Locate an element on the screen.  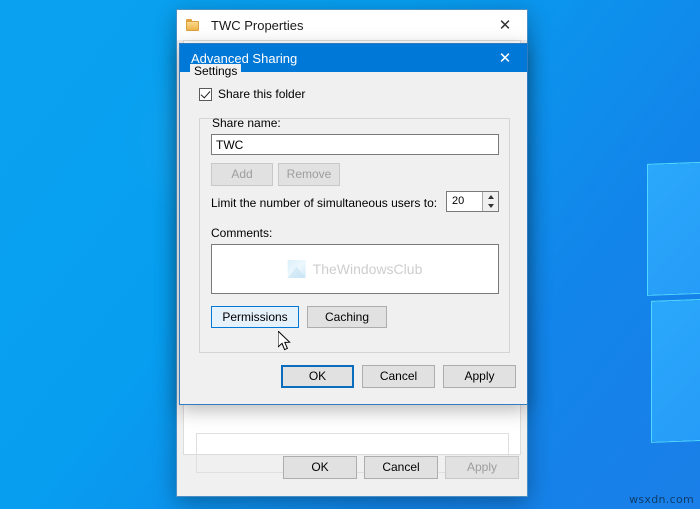
properties-footer-buttons: OK Cancel Apply is located at coordinates (352, 468).